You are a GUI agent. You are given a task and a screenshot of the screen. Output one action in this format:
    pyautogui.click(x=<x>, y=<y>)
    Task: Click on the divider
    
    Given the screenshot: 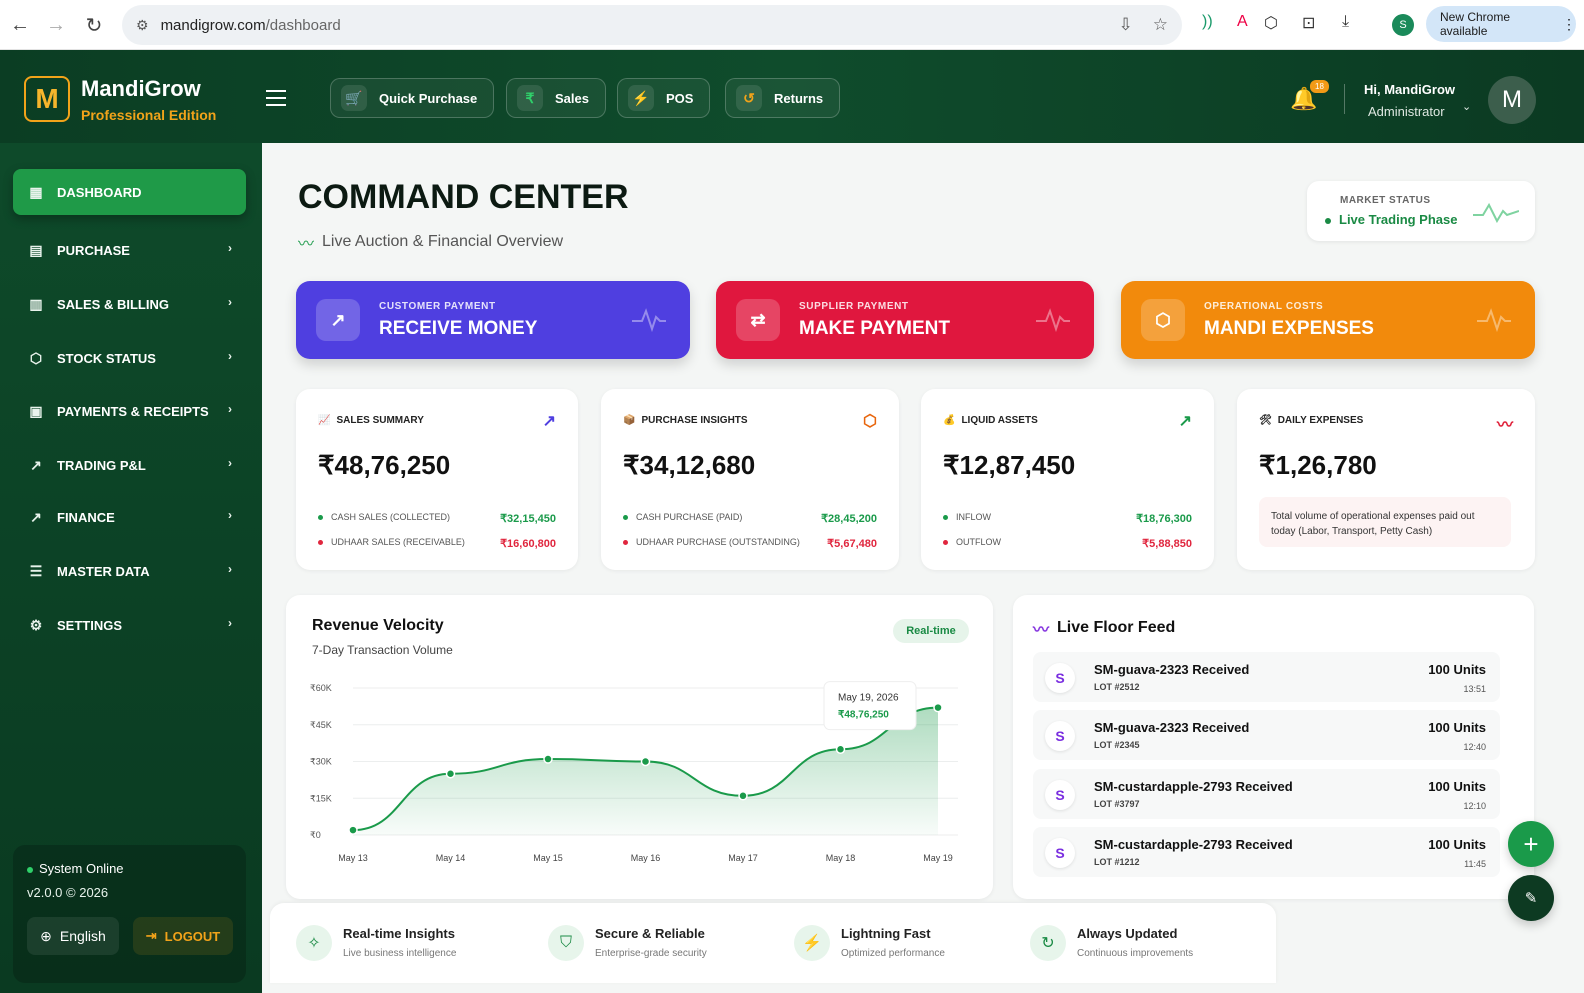 What is the action you would take?
    pyautogui.click(x=1344, y=99)
    